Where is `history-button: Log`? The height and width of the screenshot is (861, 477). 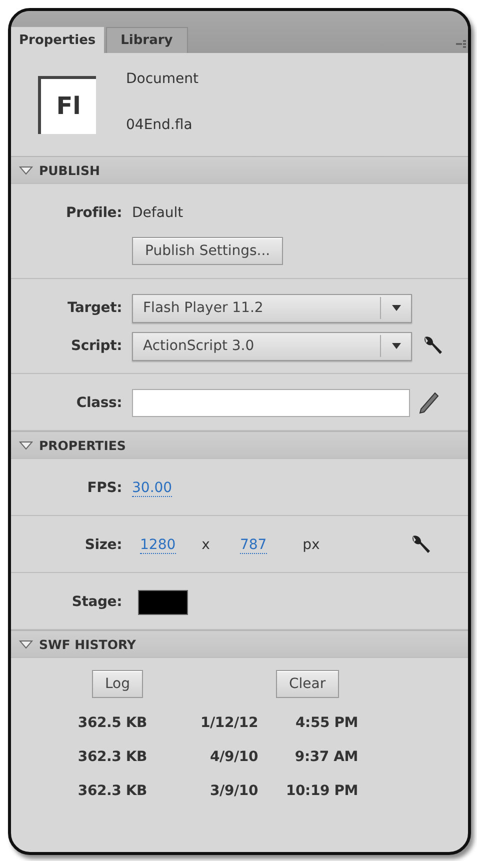 history-button: Log is located at coordinates (118, 684).